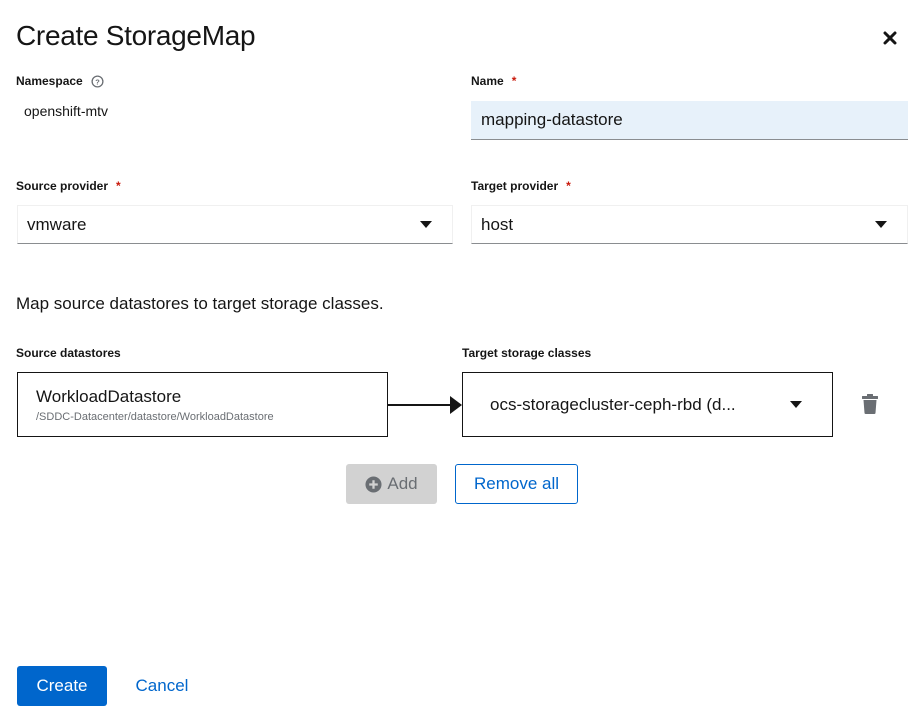 The height and width of the screenshot is (716, 917). I want to click on name-label: Name, so click(487, 81).